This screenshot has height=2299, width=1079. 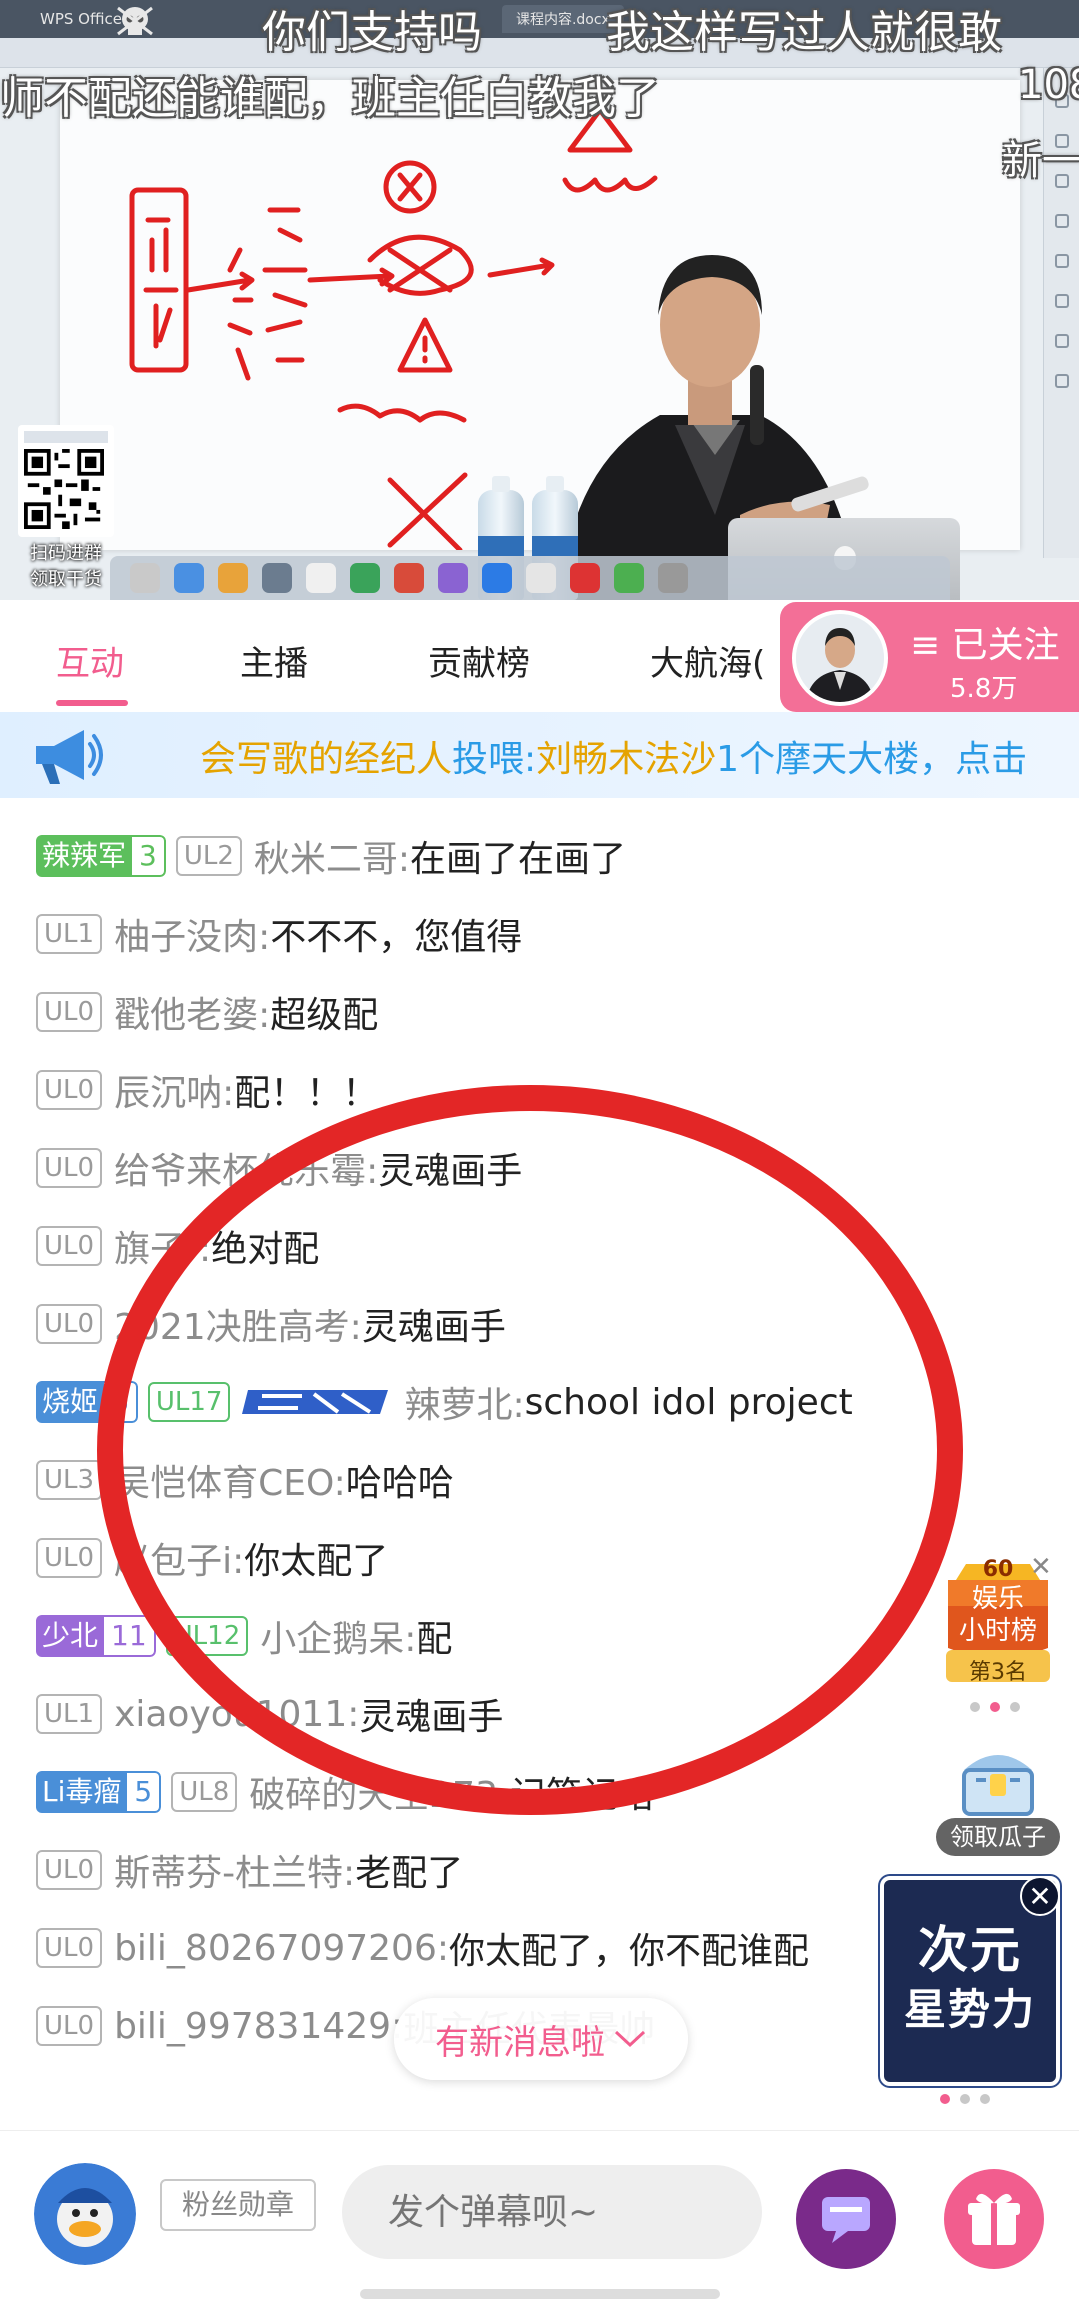 What do you see at coordinates (306, 1093) in the screenshot?
I see `chat-text: 配！！！` at bounding box center [306, 1093].